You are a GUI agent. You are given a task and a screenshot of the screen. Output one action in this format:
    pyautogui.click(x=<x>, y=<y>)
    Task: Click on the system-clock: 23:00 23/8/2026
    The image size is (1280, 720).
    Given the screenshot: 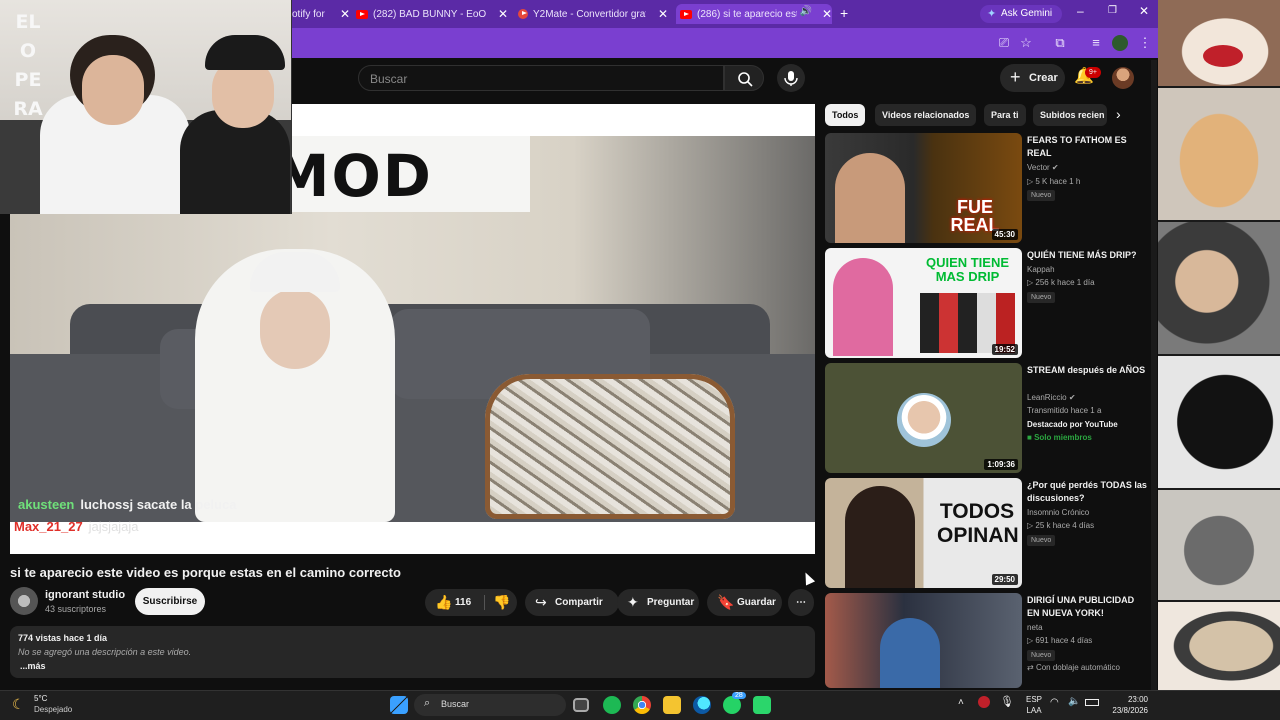 What is the action you would take?
    pyautogui.click(x=1119, y=705)
    